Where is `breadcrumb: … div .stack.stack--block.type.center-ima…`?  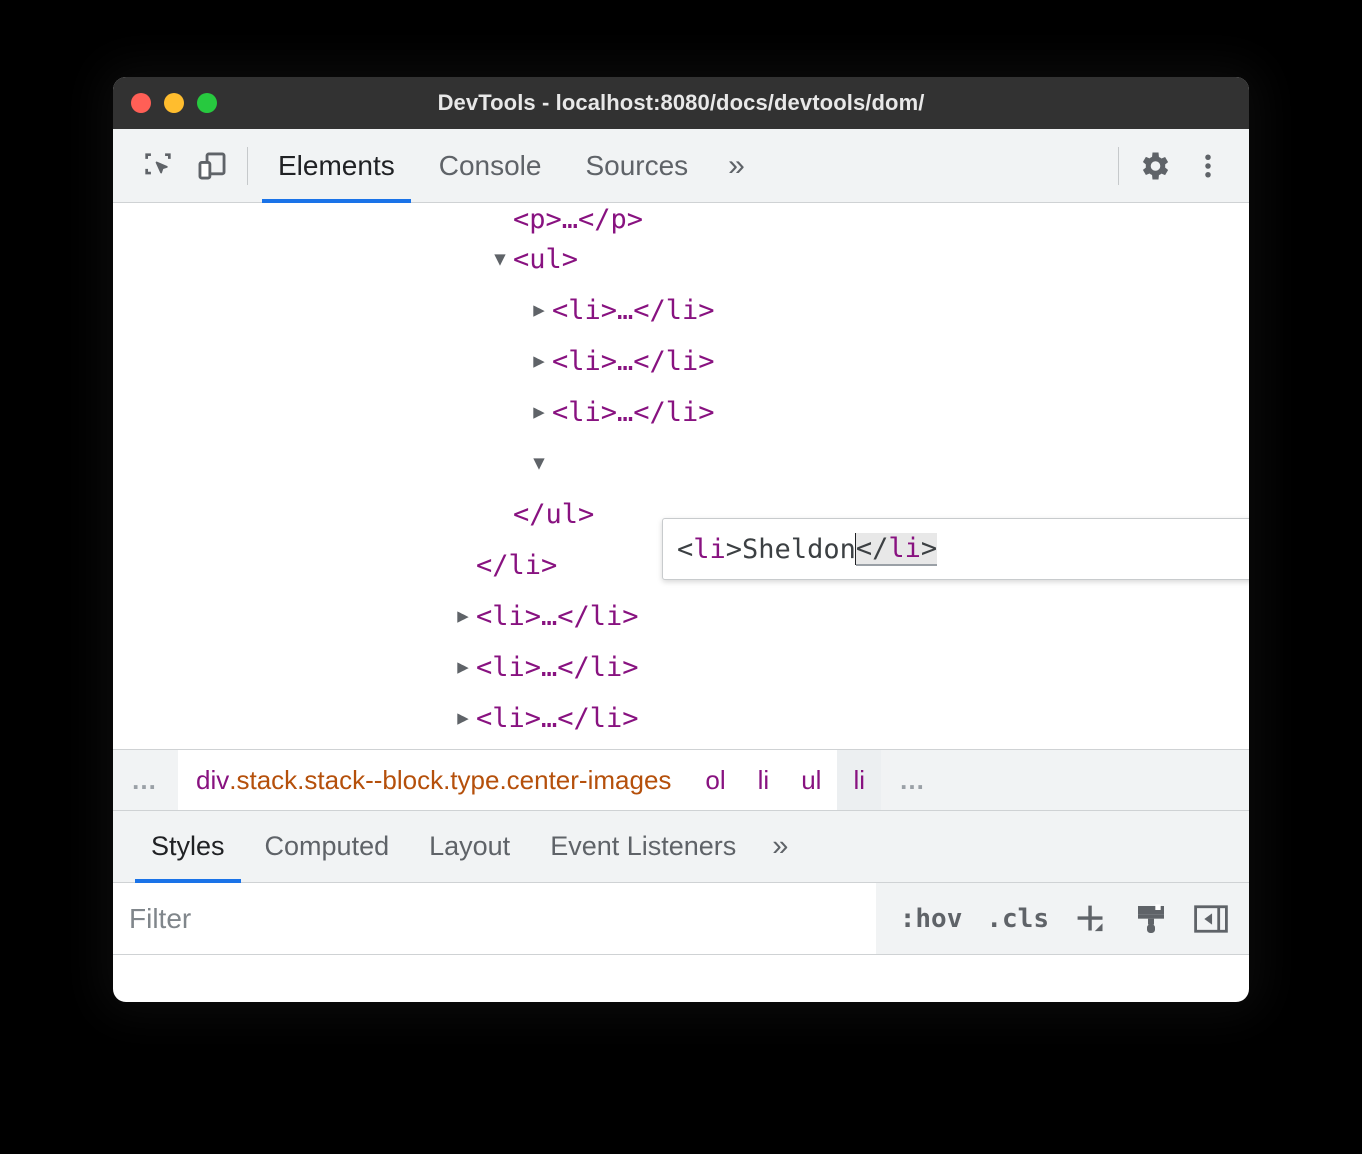
breadcrumb: … div .stack.stack--block.type.center-ima… is located at coordinates (681, 780).